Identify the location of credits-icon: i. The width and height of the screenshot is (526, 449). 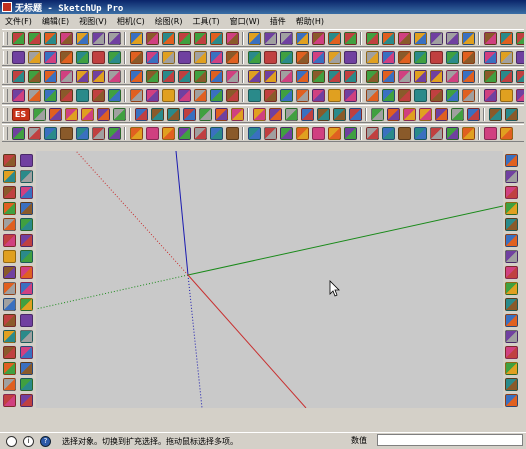
(28, 441).